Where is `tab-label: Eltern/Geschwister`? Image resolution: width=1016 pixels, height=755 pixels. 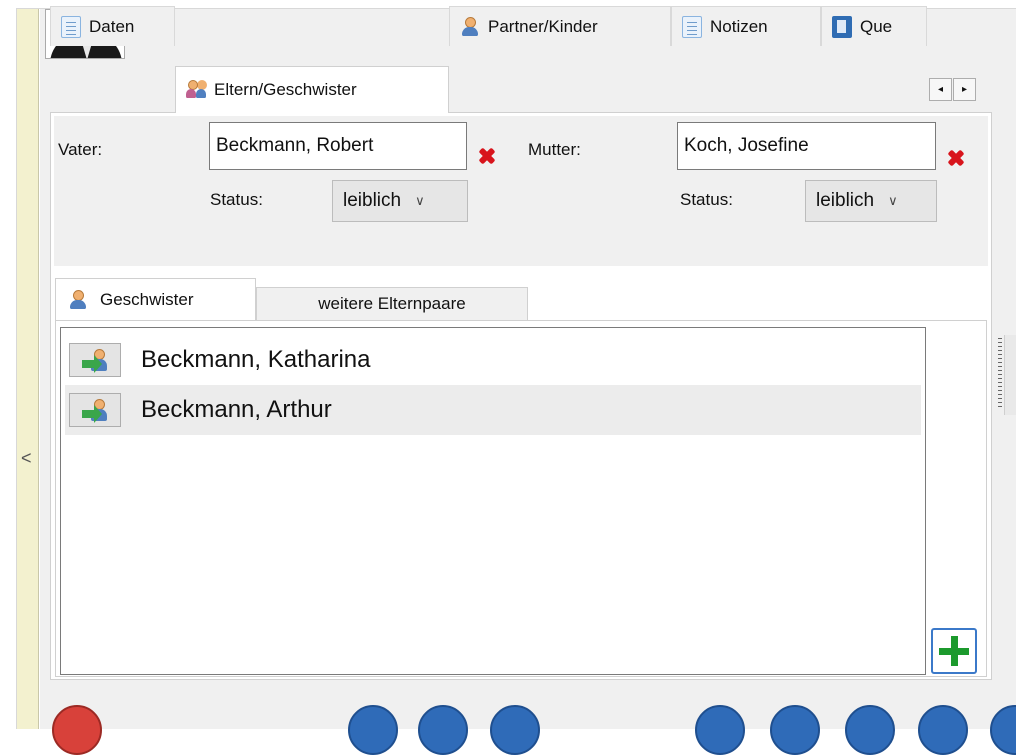
tab-label: Eltern/Geschwister is located at coordinates (285, 89).